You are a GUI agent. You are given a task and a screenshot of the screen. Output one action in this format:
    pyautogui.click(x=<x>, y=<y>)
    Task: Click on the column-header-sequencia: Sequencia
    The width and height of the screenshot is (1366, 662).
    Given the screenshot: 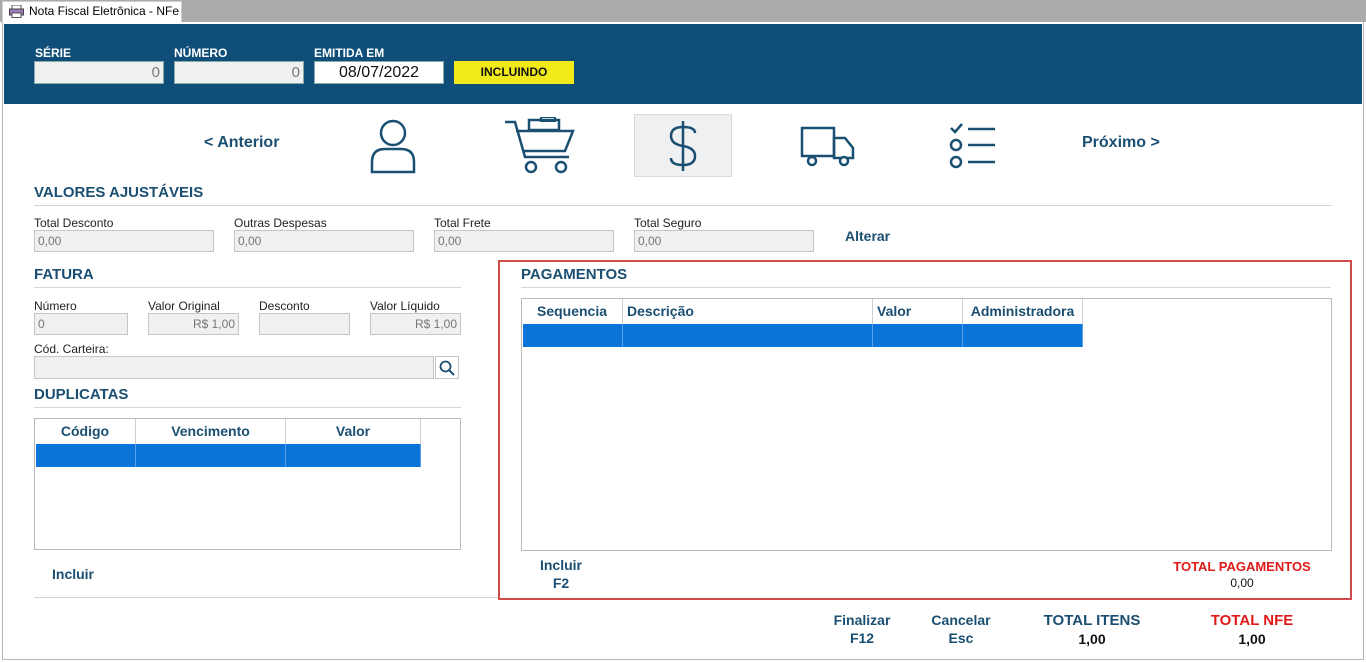 What is the action you would take?
    pyautogui.click(x=572, y=311)
    